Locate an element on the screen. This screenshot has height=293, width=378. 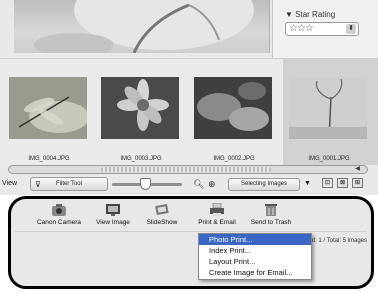
thumbnail-image-leaves is located at coordinates (233, 108).